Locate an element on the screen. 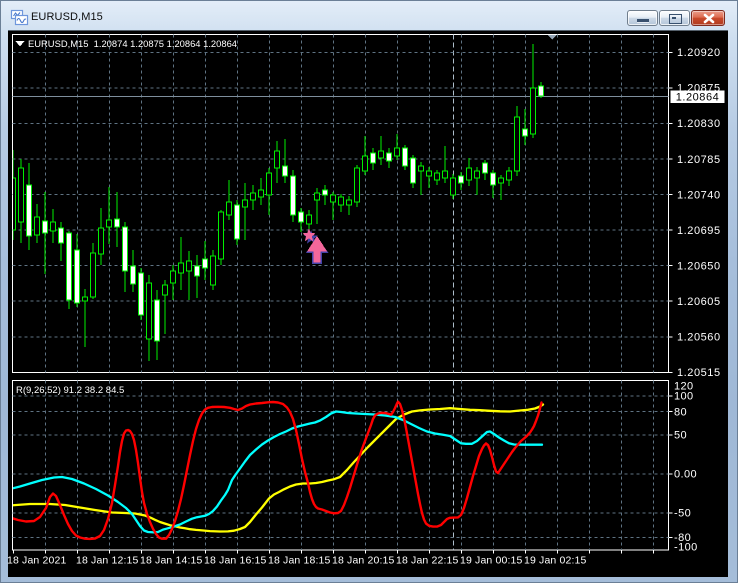 This screenshot has height=583, width=738. svg-text: R(9,26,52) 91.2 38.2 84.5 is located at coordinates (70, 390).